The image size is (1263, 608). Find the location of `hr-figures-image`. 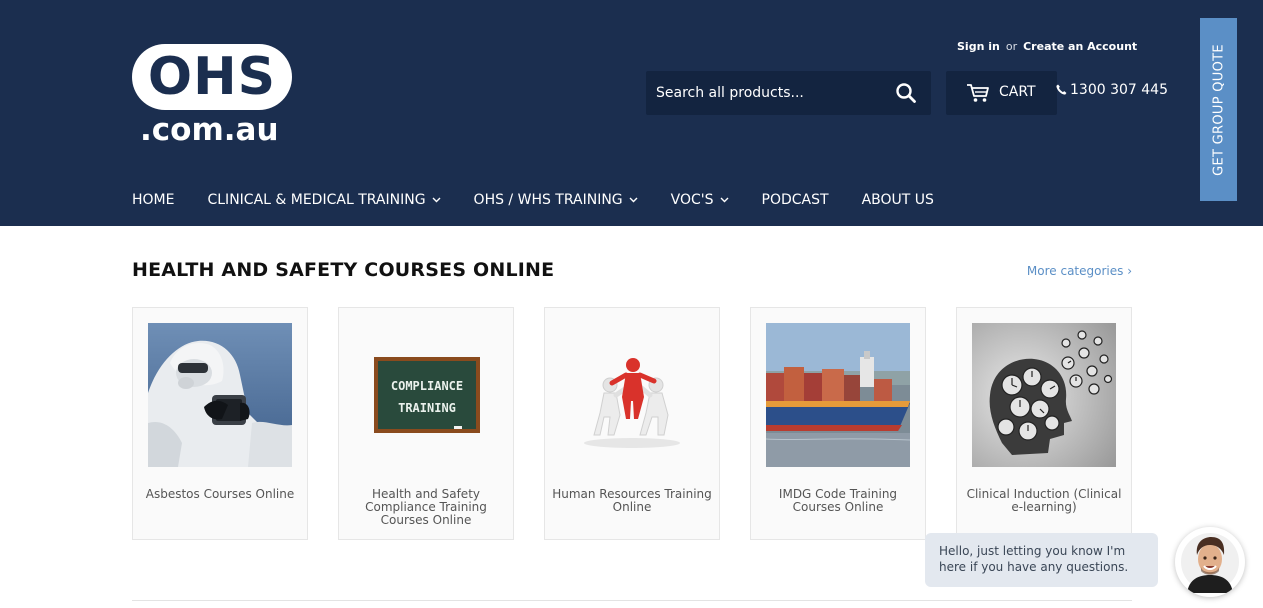

hr-figures-image is located at coordinates (632, 395).